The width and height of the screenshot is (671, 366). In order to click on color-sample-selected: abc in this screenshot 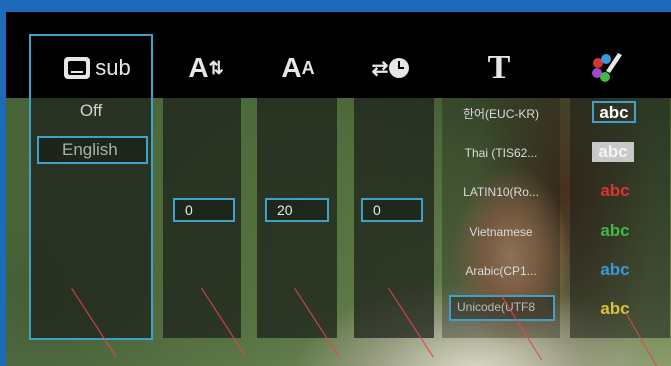, I will do `click(614, 112)`.